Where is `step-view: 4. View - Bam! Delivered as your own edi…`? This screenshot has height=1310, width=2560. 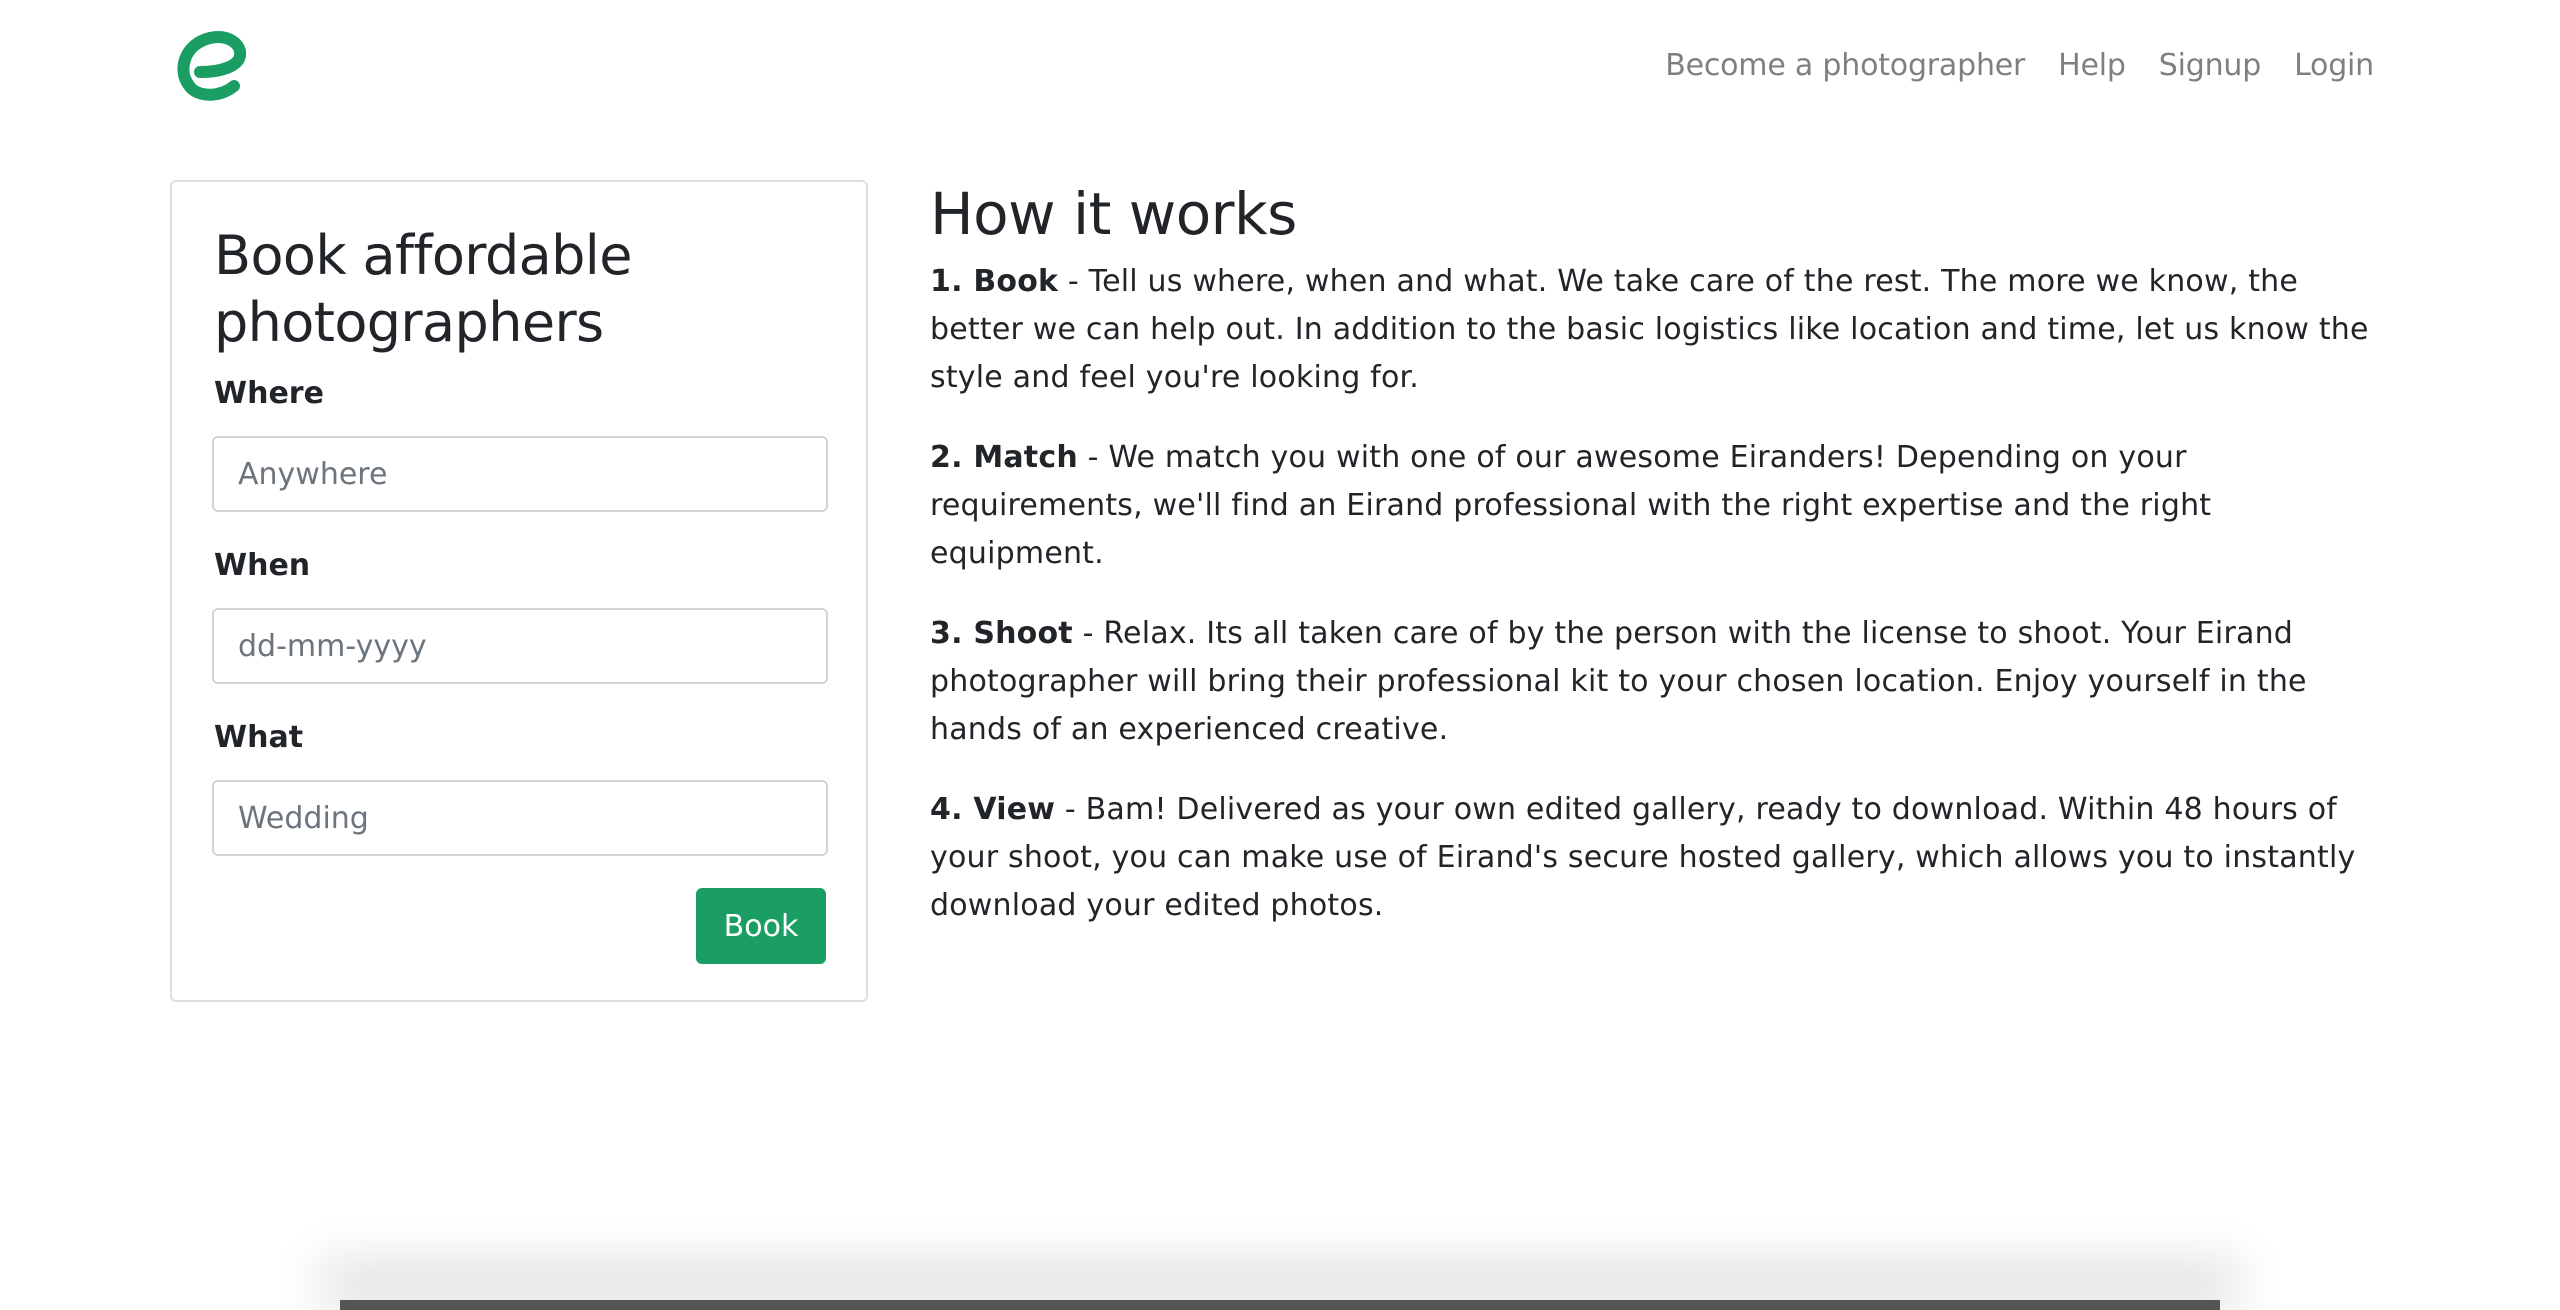 step-view: 4. View - Bam! Delivered as your own edi… is located at coordinates (1655, 858).